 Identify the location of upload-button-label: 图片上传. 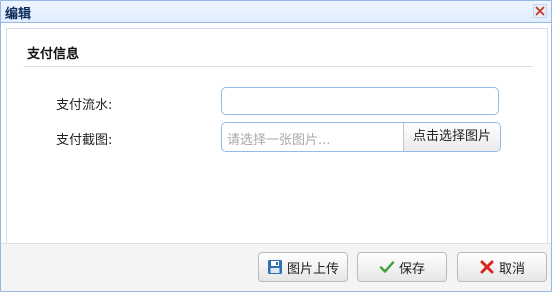
(312, 269).